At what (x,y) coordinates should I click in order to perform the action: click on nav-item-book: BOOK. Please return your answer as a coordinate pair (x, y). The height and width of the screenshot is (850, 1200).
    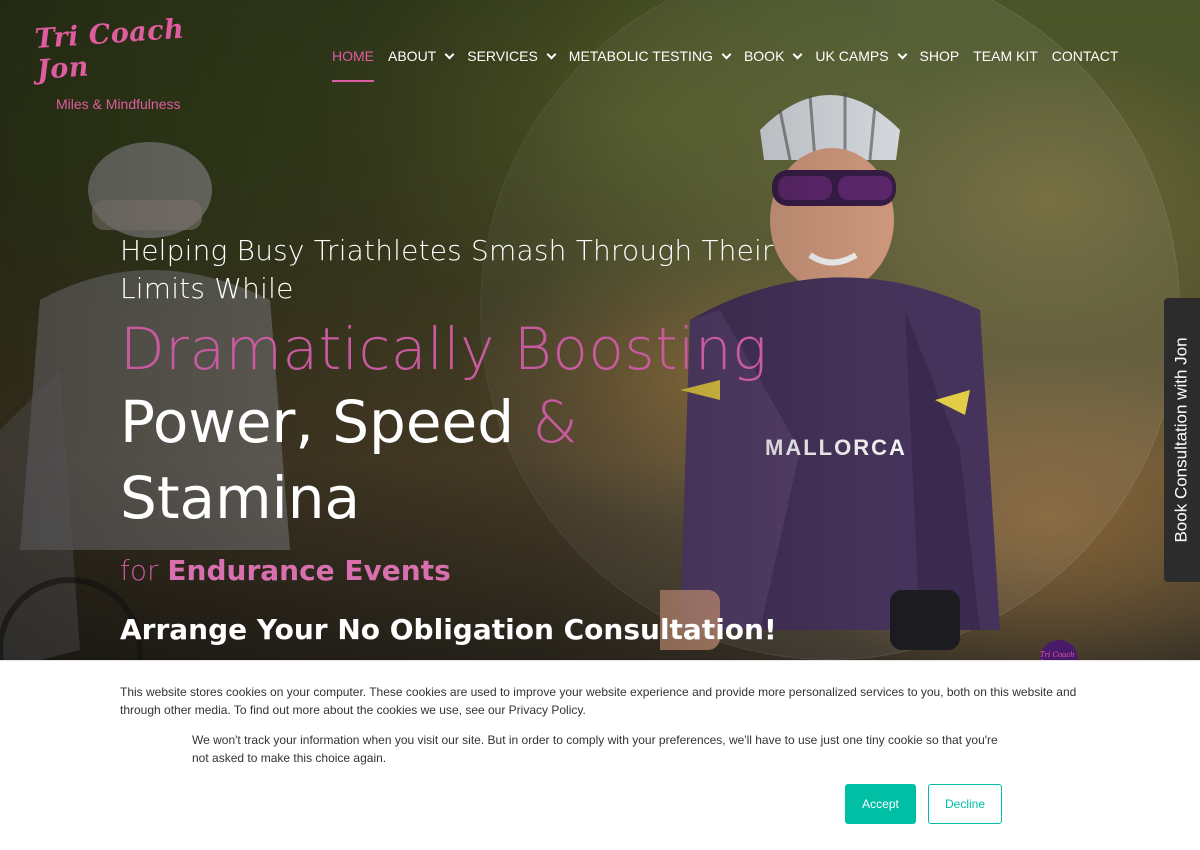
    Looking at the image, I should click on (773, 61).